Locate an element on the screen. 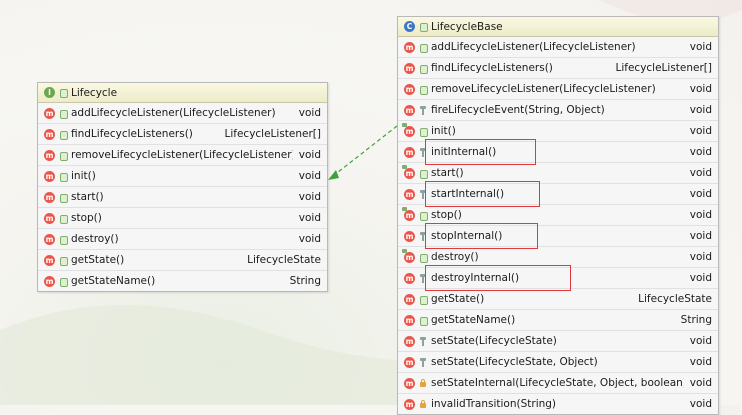 The image size is (742, 415). implements-arrow-head is located at coordinates (333, 175).